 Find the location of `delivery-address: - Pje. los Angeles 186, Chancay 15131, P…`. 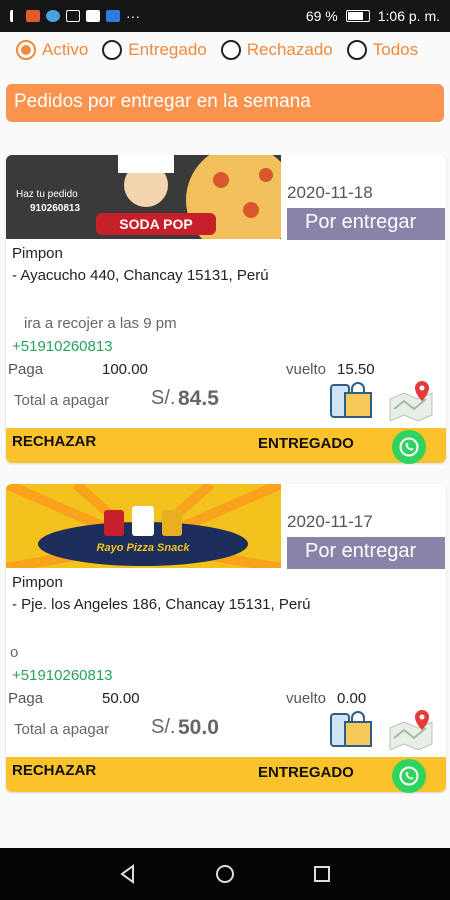

delivery-address: - Pje. los Angeles 186, Chancay 15131, P… is located at coordinates (161, 604).